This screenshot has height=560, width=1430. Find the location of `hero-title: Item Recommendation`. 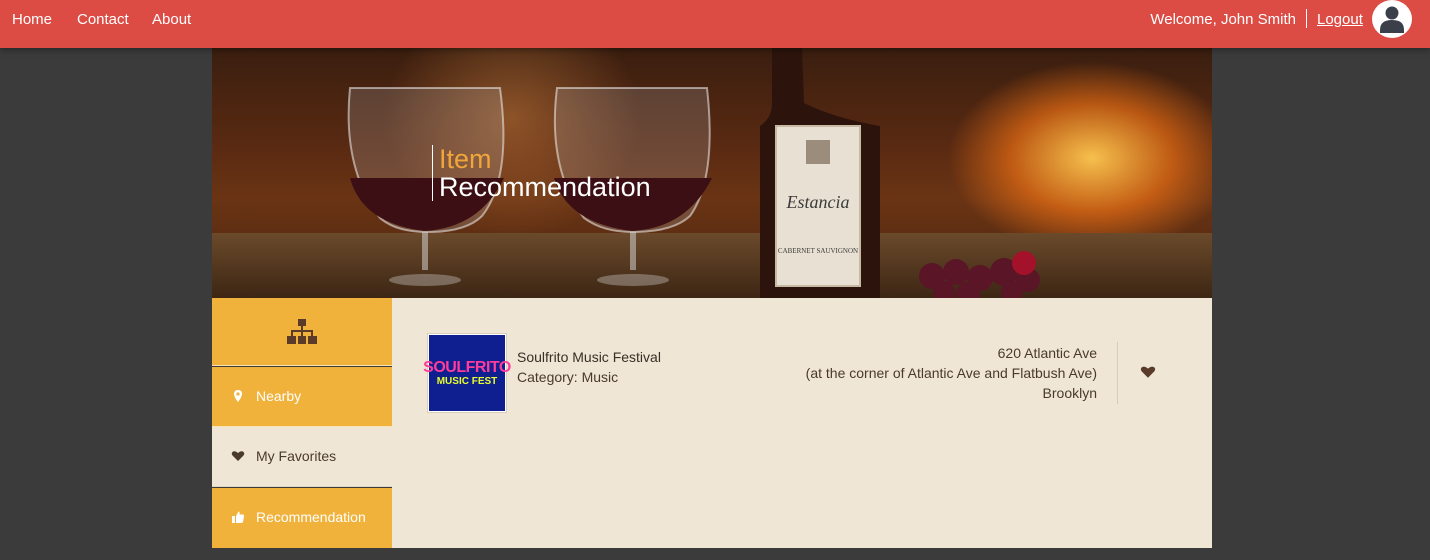

hero-title: Item Recommendation is located at coordinates (541, 173).